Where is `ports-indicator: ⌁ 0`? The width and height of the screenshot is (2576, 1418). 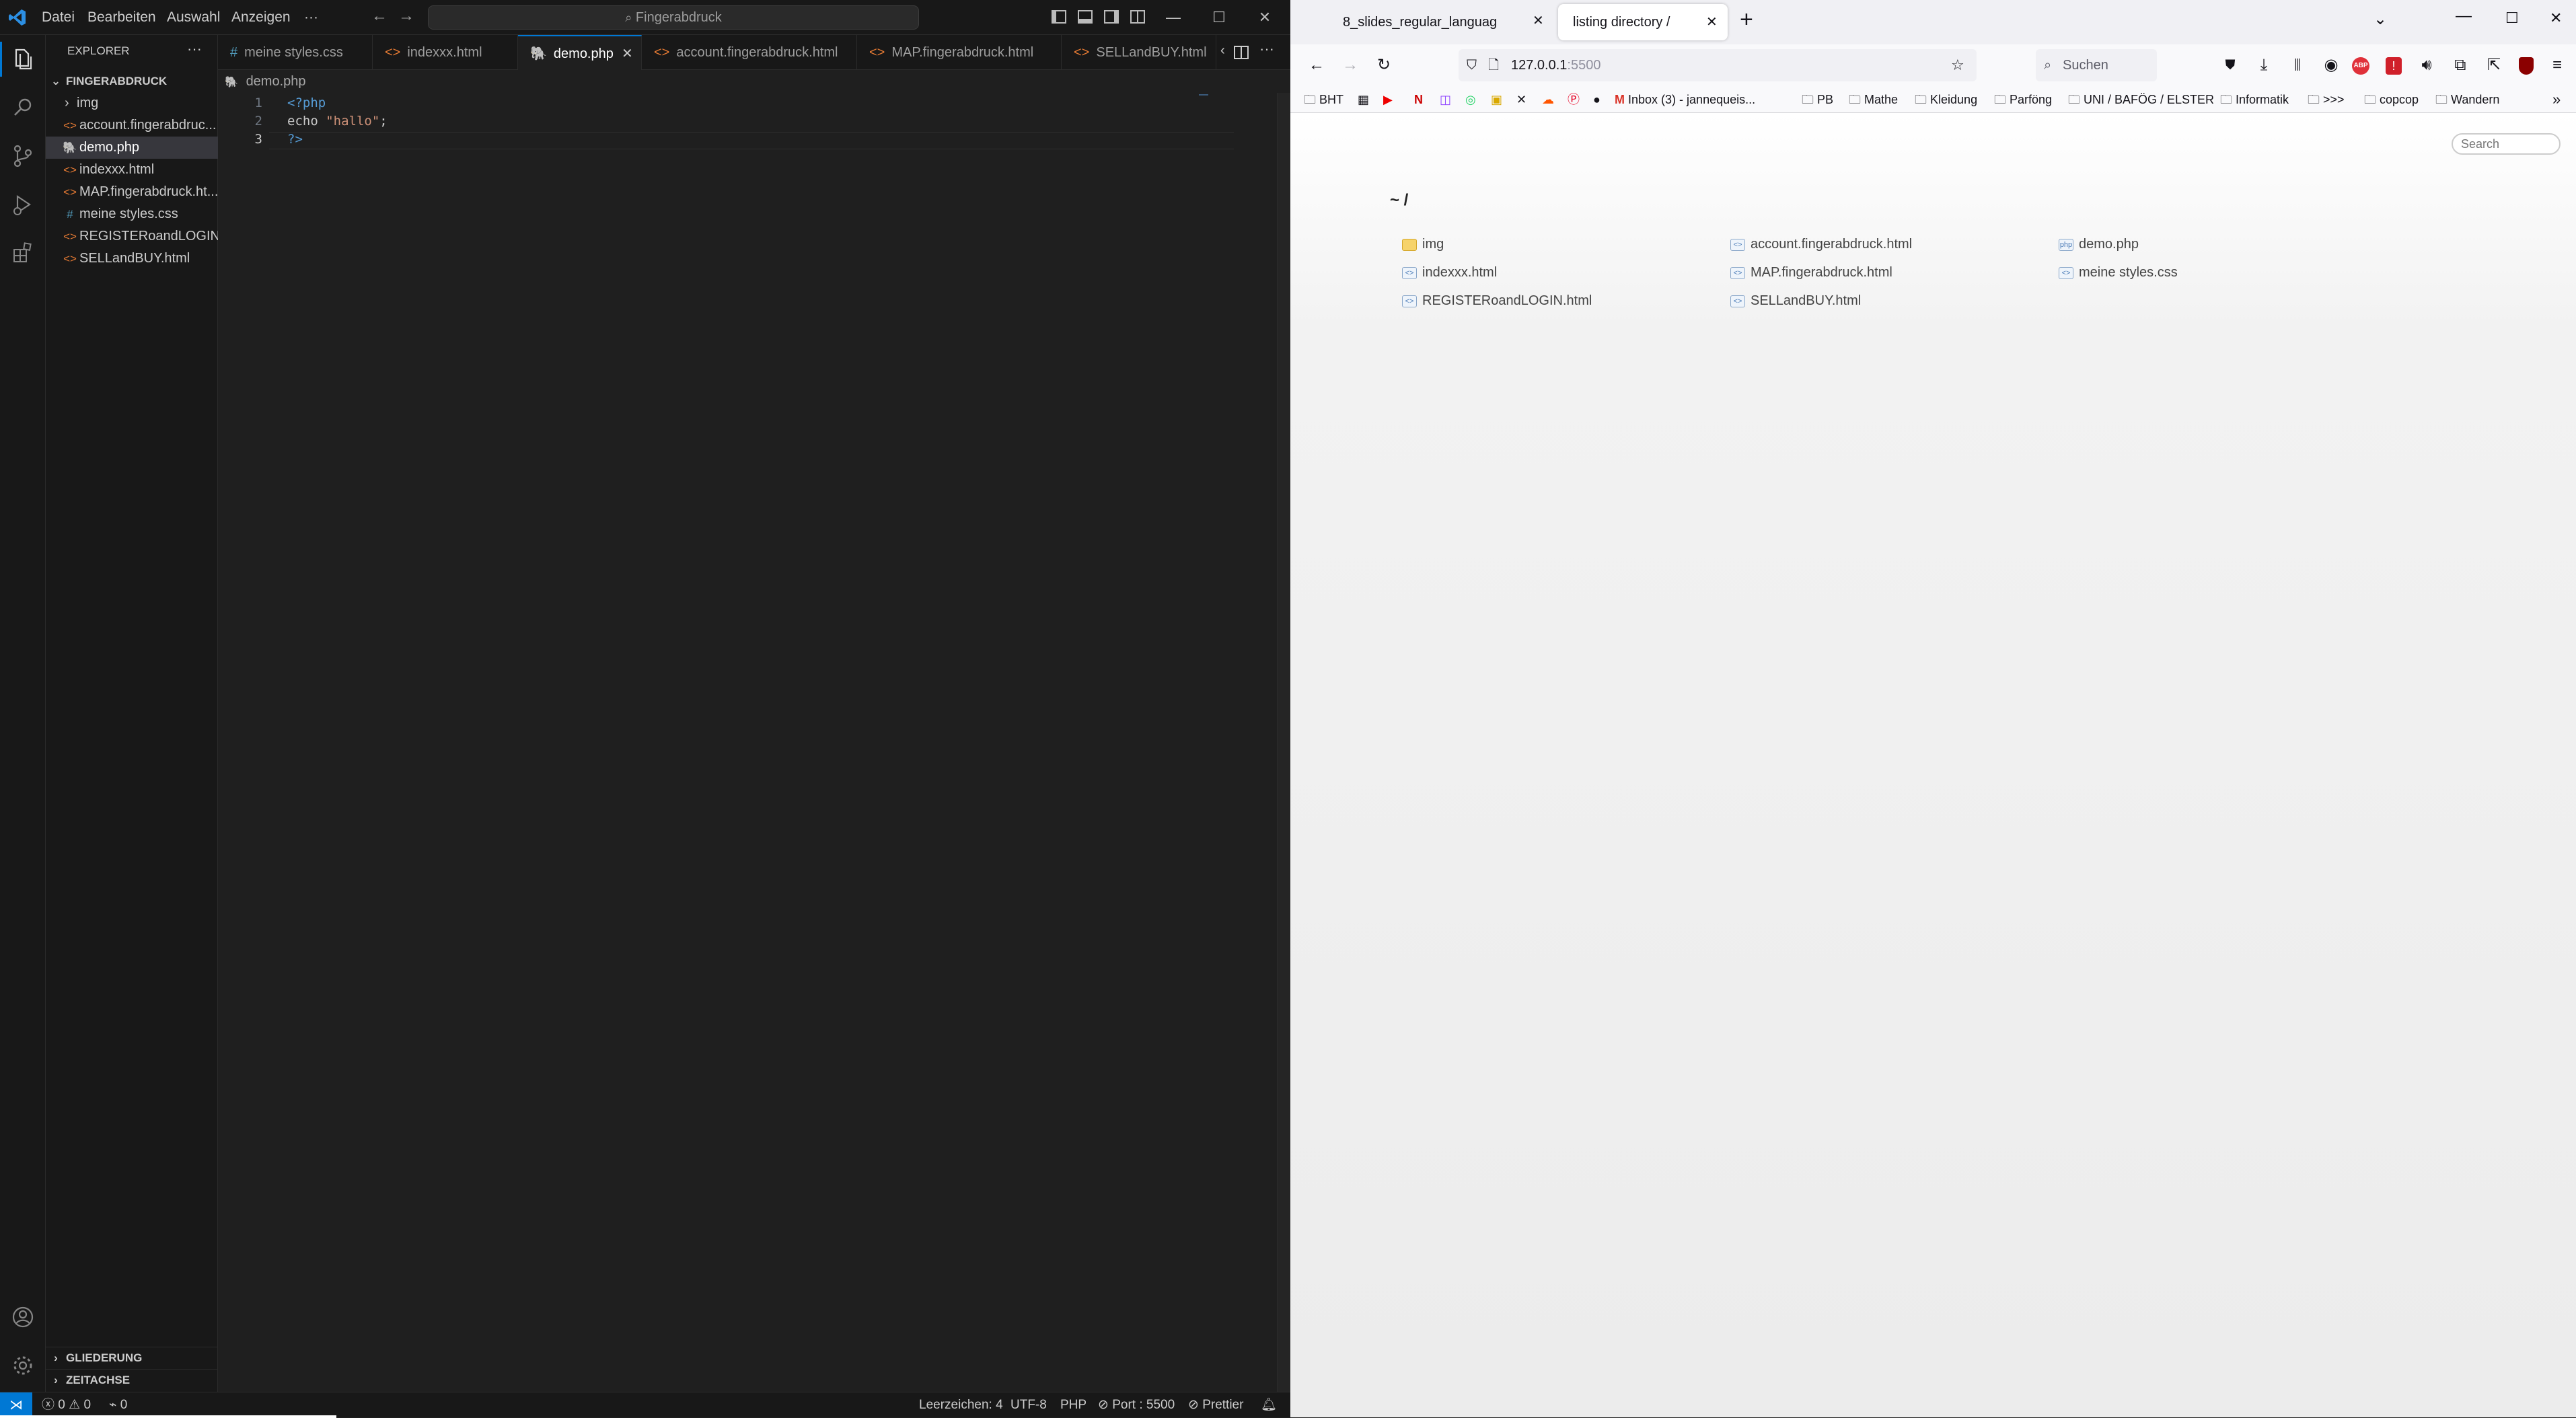 ports-indicator: ⌁ 0 is located at coordinates (118, 1405).